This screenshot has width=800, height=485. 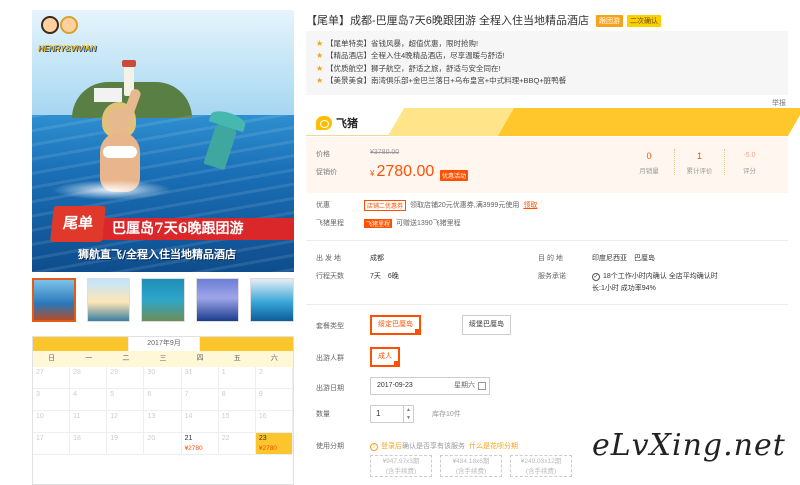 I want to click on calendar-day: 8, so click(x=237, y=400).